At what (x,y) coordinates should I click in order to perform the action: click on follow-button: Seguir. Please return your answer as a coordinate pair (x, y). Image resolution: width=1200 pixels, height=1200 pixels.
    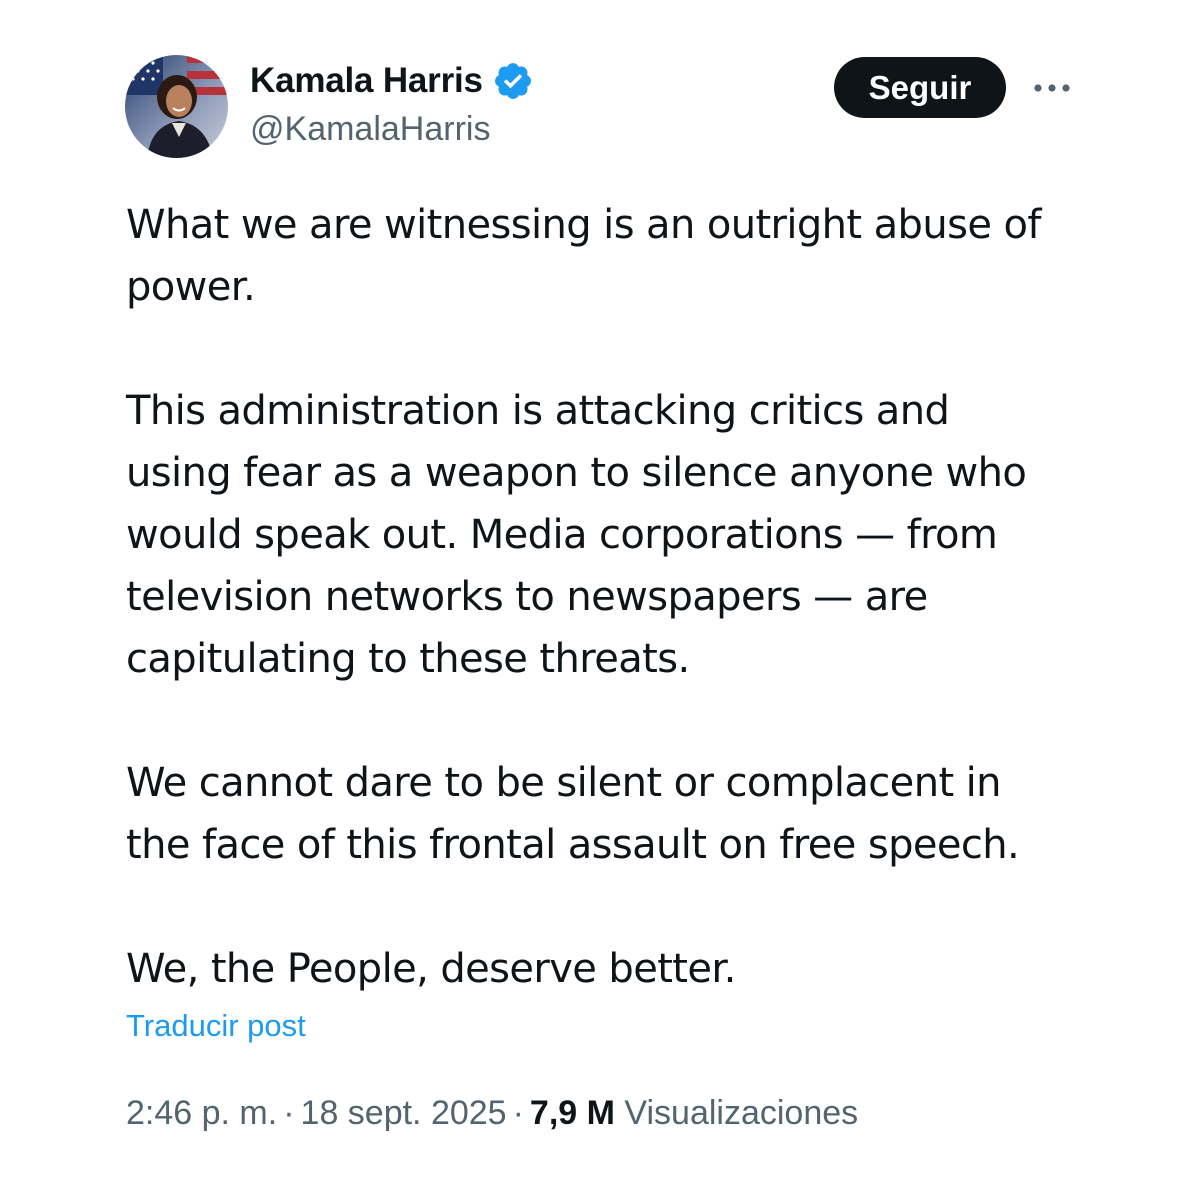
    Looking at the image, I should click on (920, 87).